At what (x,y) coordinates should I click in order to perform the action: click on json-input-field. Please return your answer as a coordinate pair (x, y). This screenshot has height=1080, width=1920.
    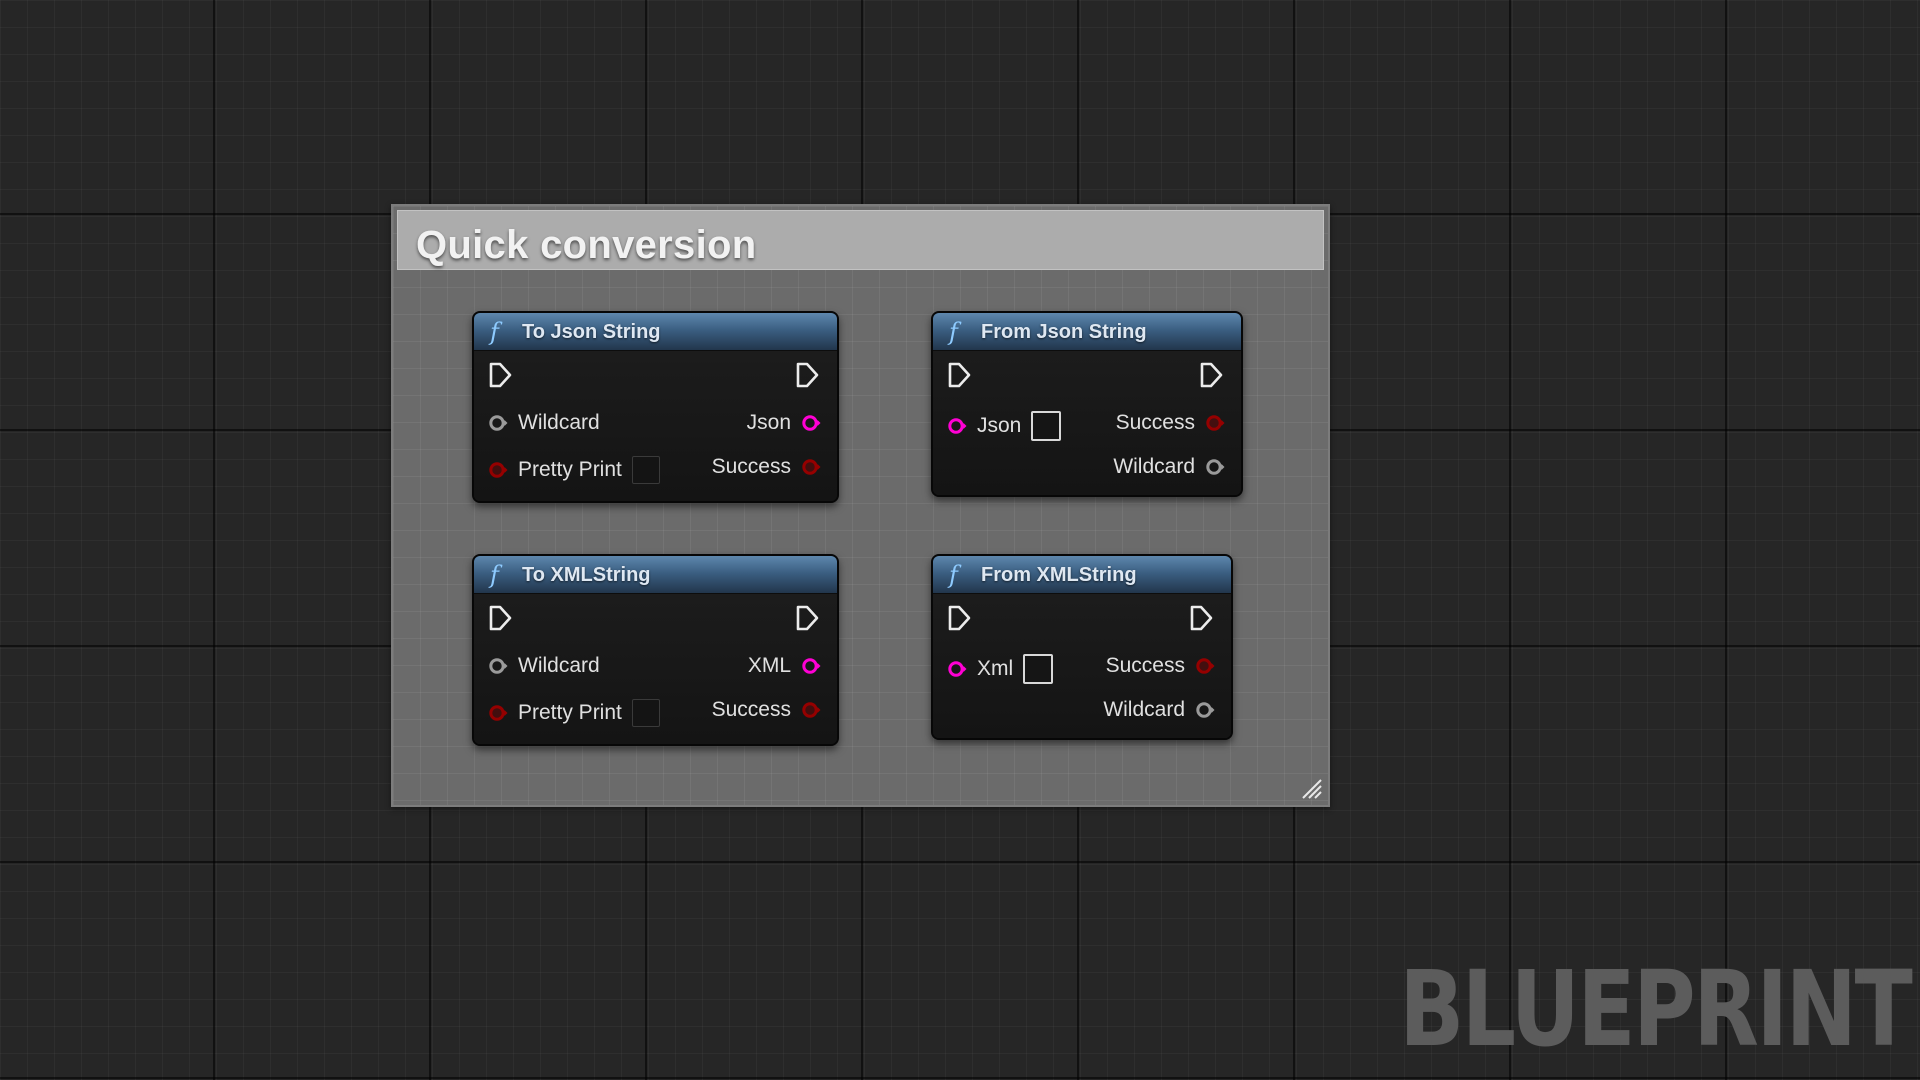
    Looking at the image, I should click on (1046, 426).